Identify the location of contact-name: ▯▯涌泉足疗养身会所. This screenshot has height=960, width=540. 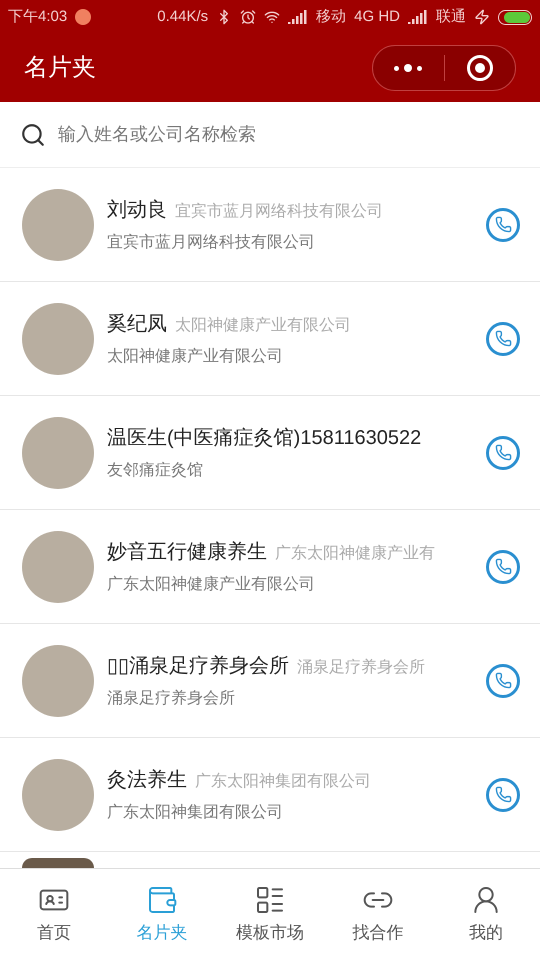
(198, 666).